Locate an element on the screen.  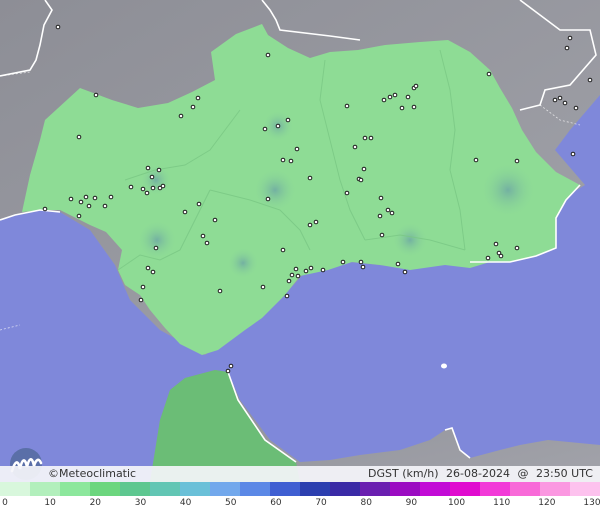
parameter-label: DGST (km/h) is located at coordinates (403, 473).